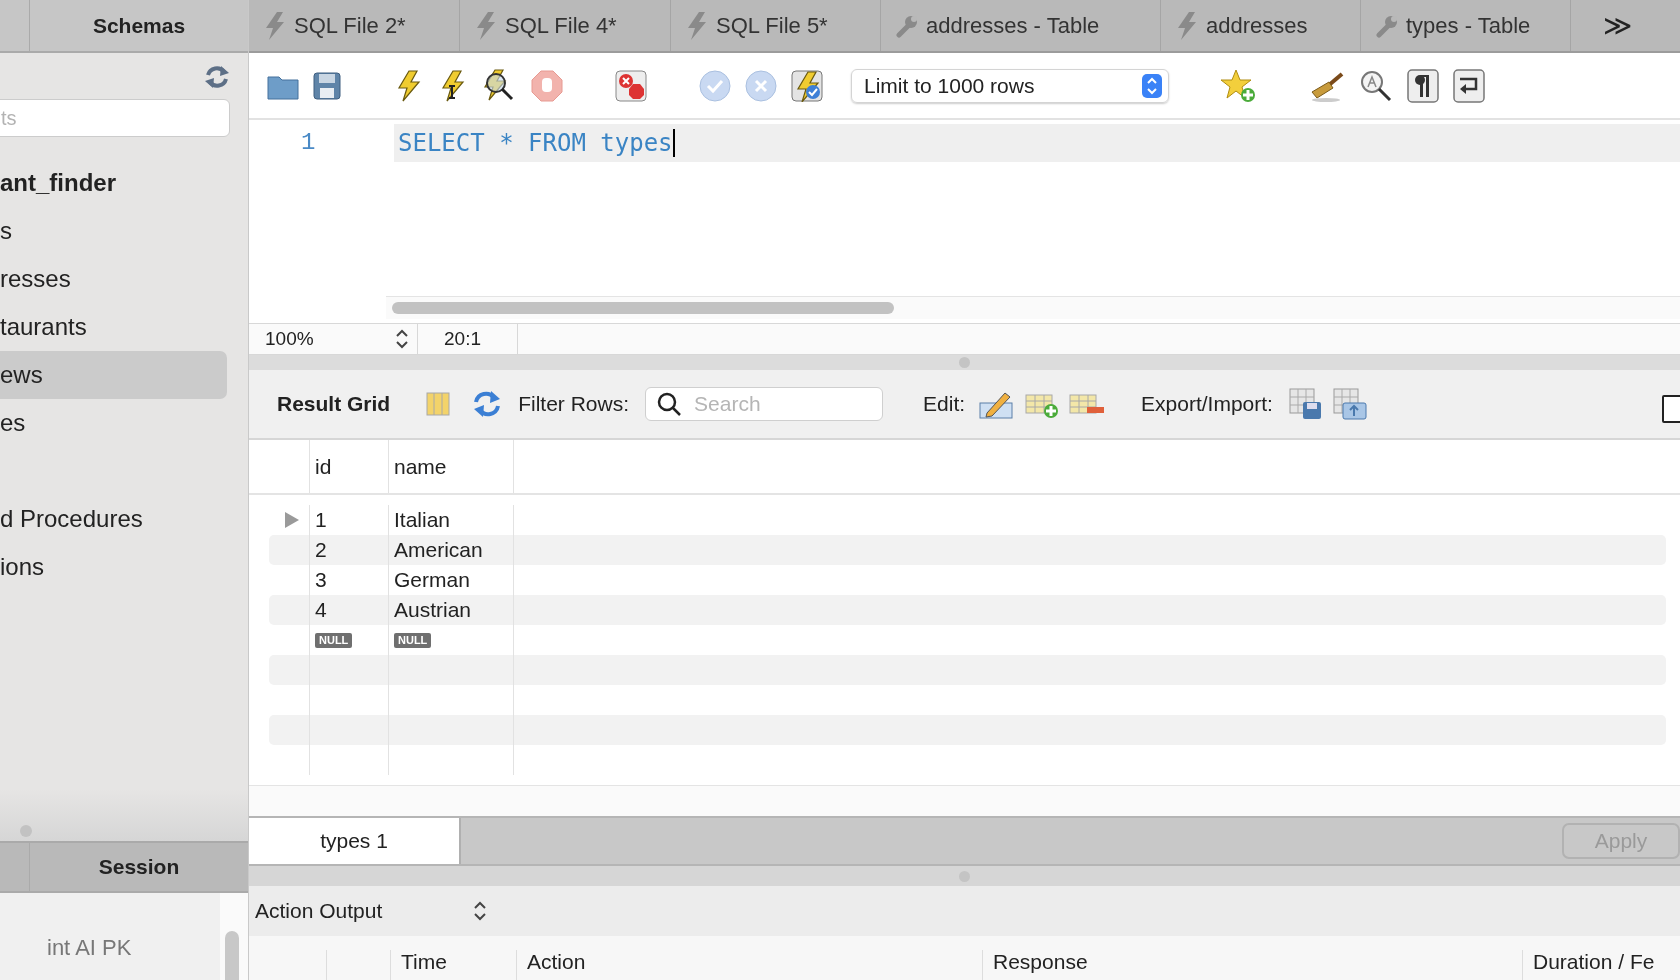 The width and height of the screenshot is (1680, 980). Describe the element at coordinates (715, 85) in the screenshot. I see `check-icon` at that location.